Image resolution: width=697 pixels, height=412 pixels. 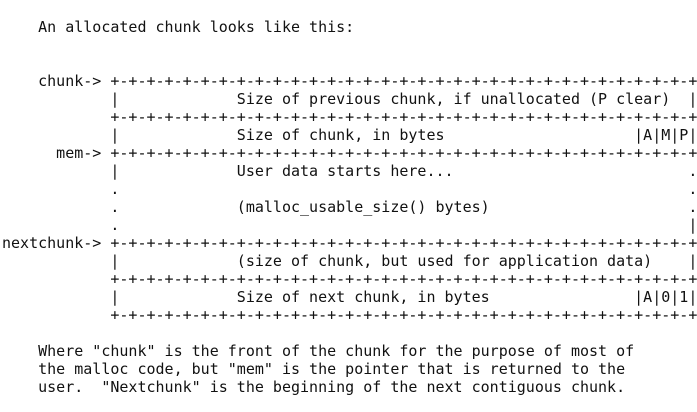 I want to click on intro-text: An allocated chunk looks like this:, so click(x=178, y=27).